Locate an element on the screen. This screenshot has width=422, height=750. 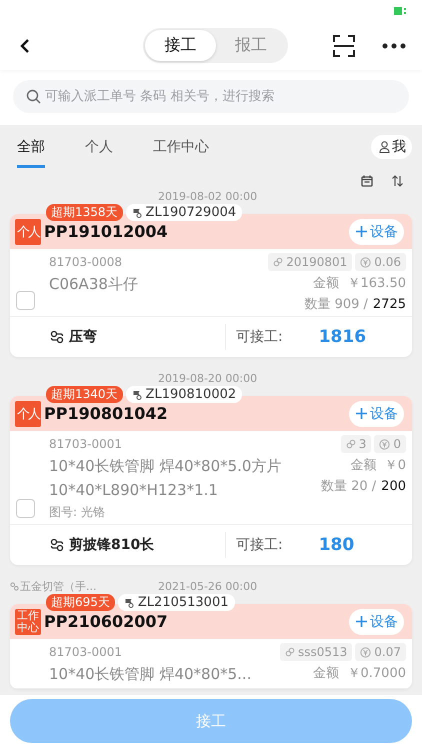
search-field: 可输入派工单号 条码 相关号，进行搜索 is located at coordinates (211, 96).